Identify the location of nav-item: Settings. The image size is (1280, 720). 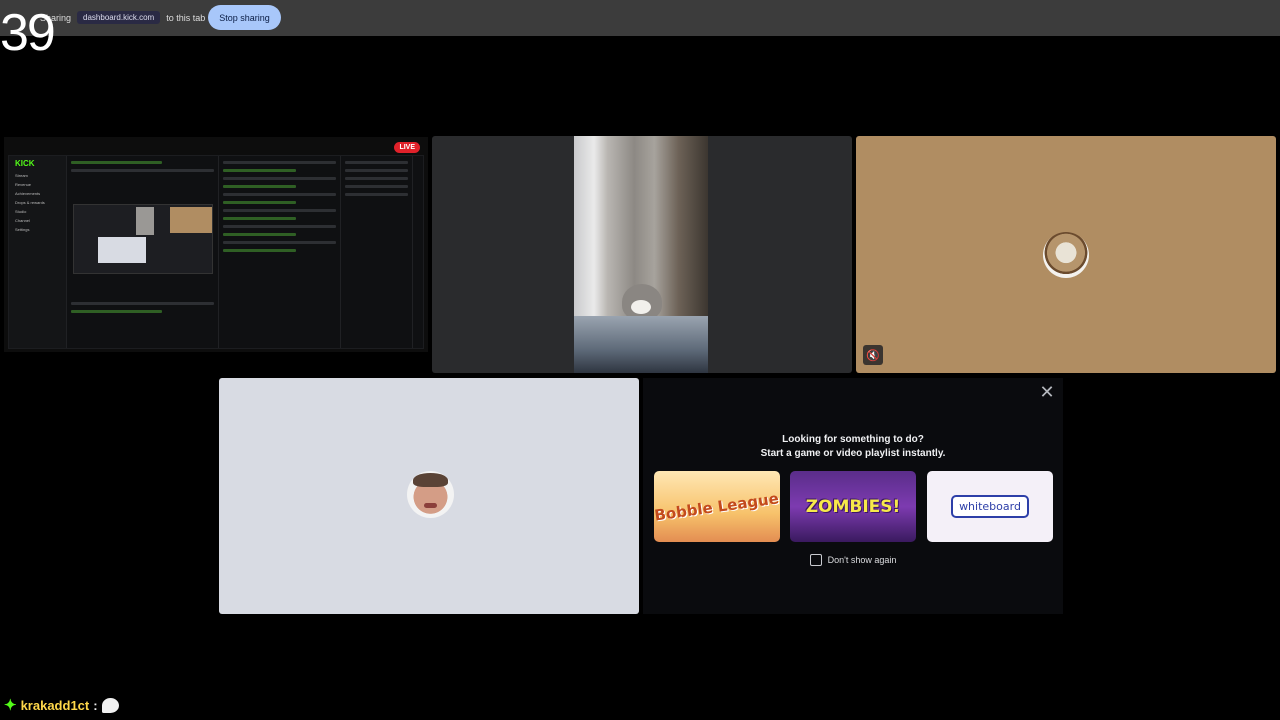
(22, 229).